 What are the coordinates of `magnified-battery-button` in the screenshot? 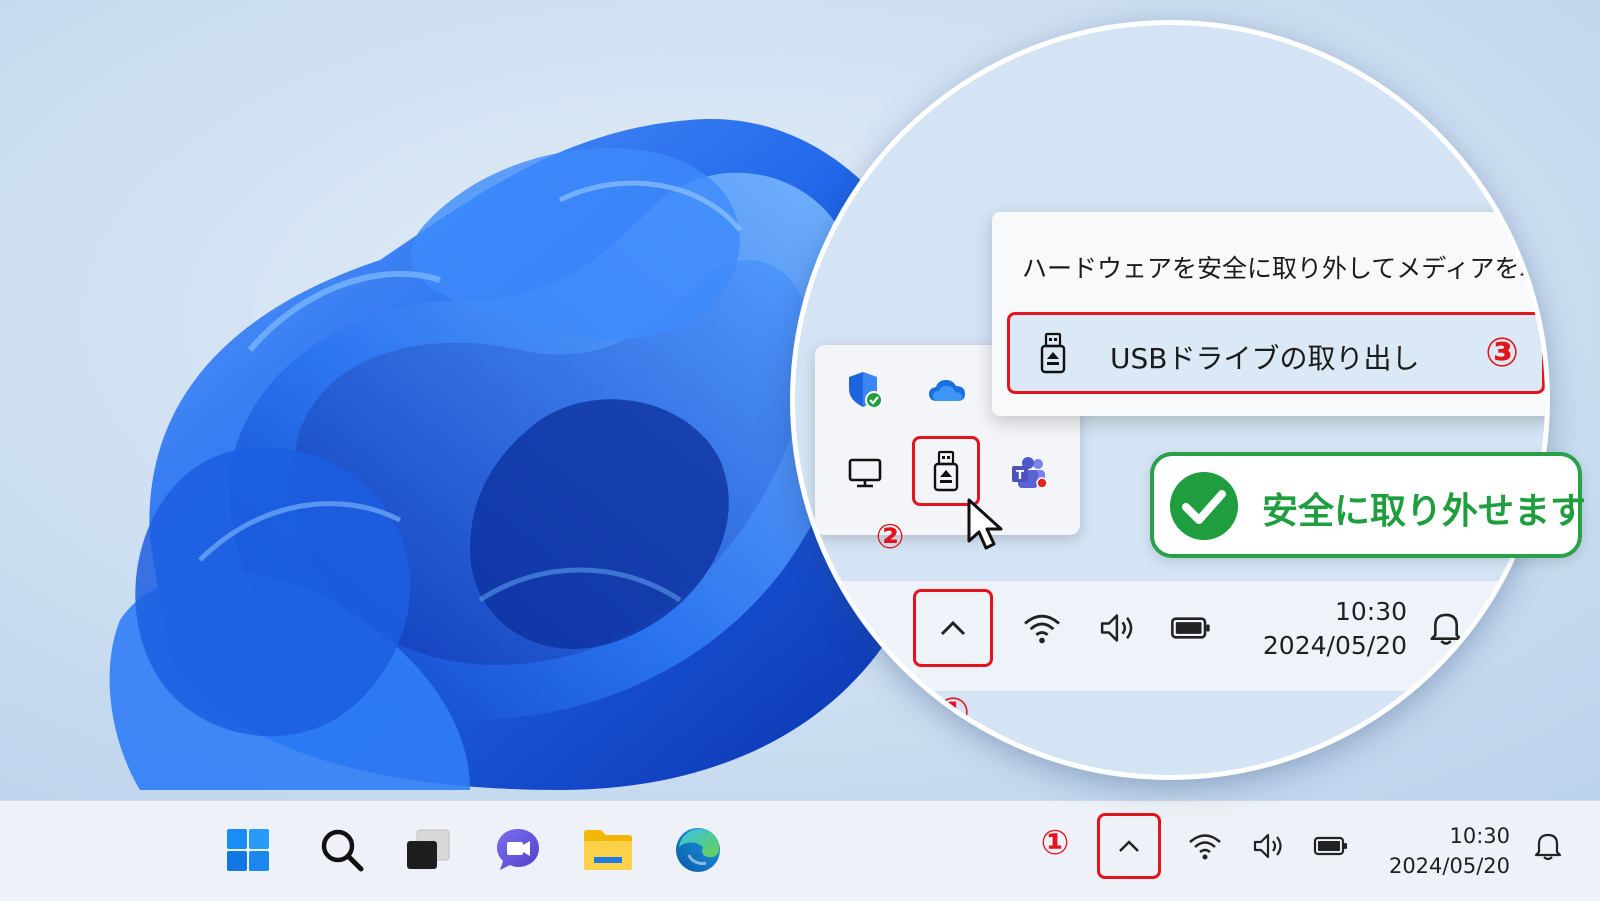 It's located at (1191, 628).